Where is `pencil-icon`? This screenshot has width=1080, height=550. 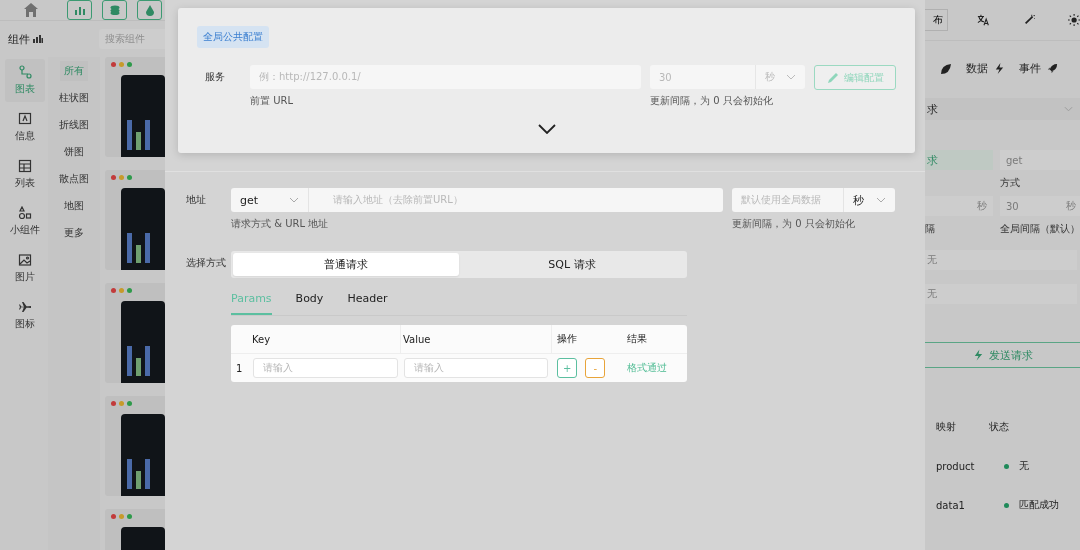 pencil-icon is located at coordinates (832, 77).